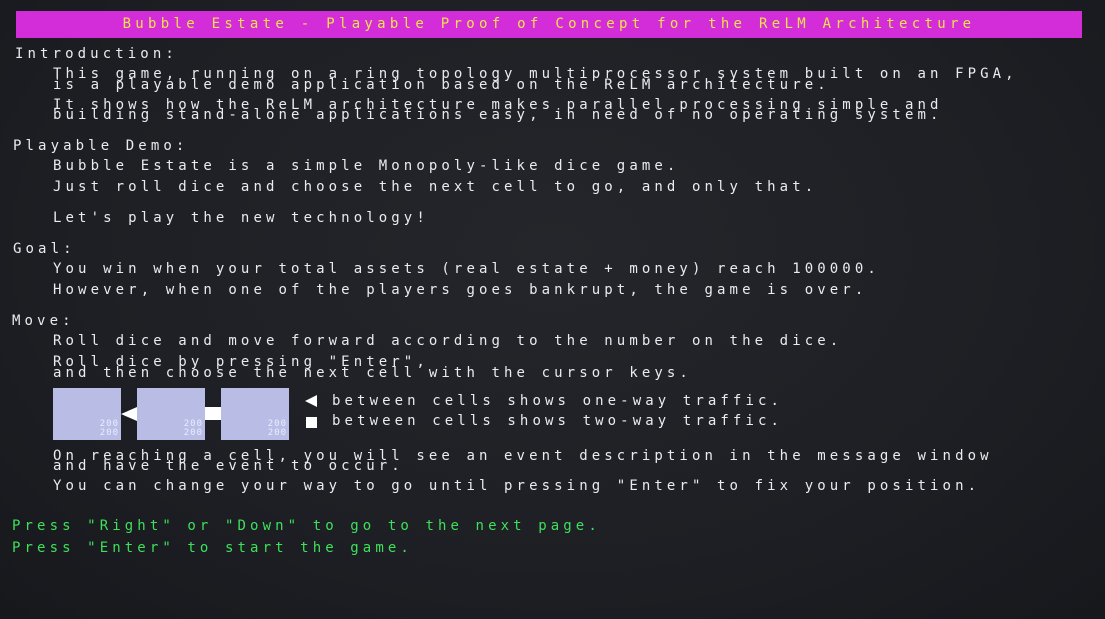 The width and height of the screenshot is (1105, 619). What do you see at coordinates (101, 146) in the screenshot?
I see `demo-heading: Playable Demo:` at bounding box center [101, 146].